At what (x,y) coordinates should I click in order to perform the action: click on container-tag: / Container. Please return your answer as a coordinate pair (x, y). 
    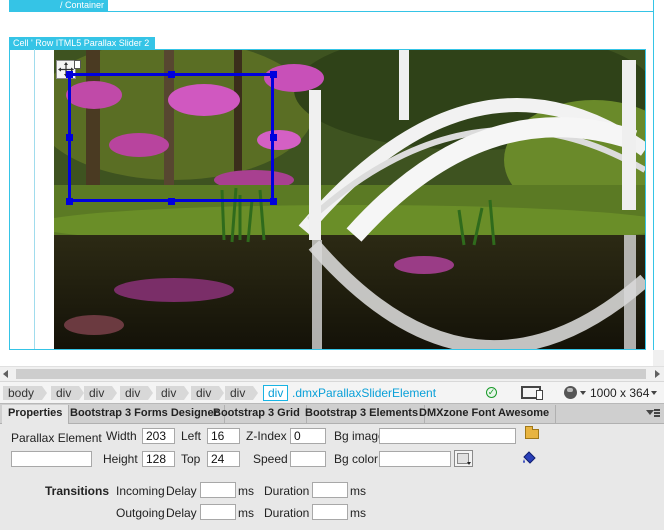
    Looking at the image, I should click on (58, 5).